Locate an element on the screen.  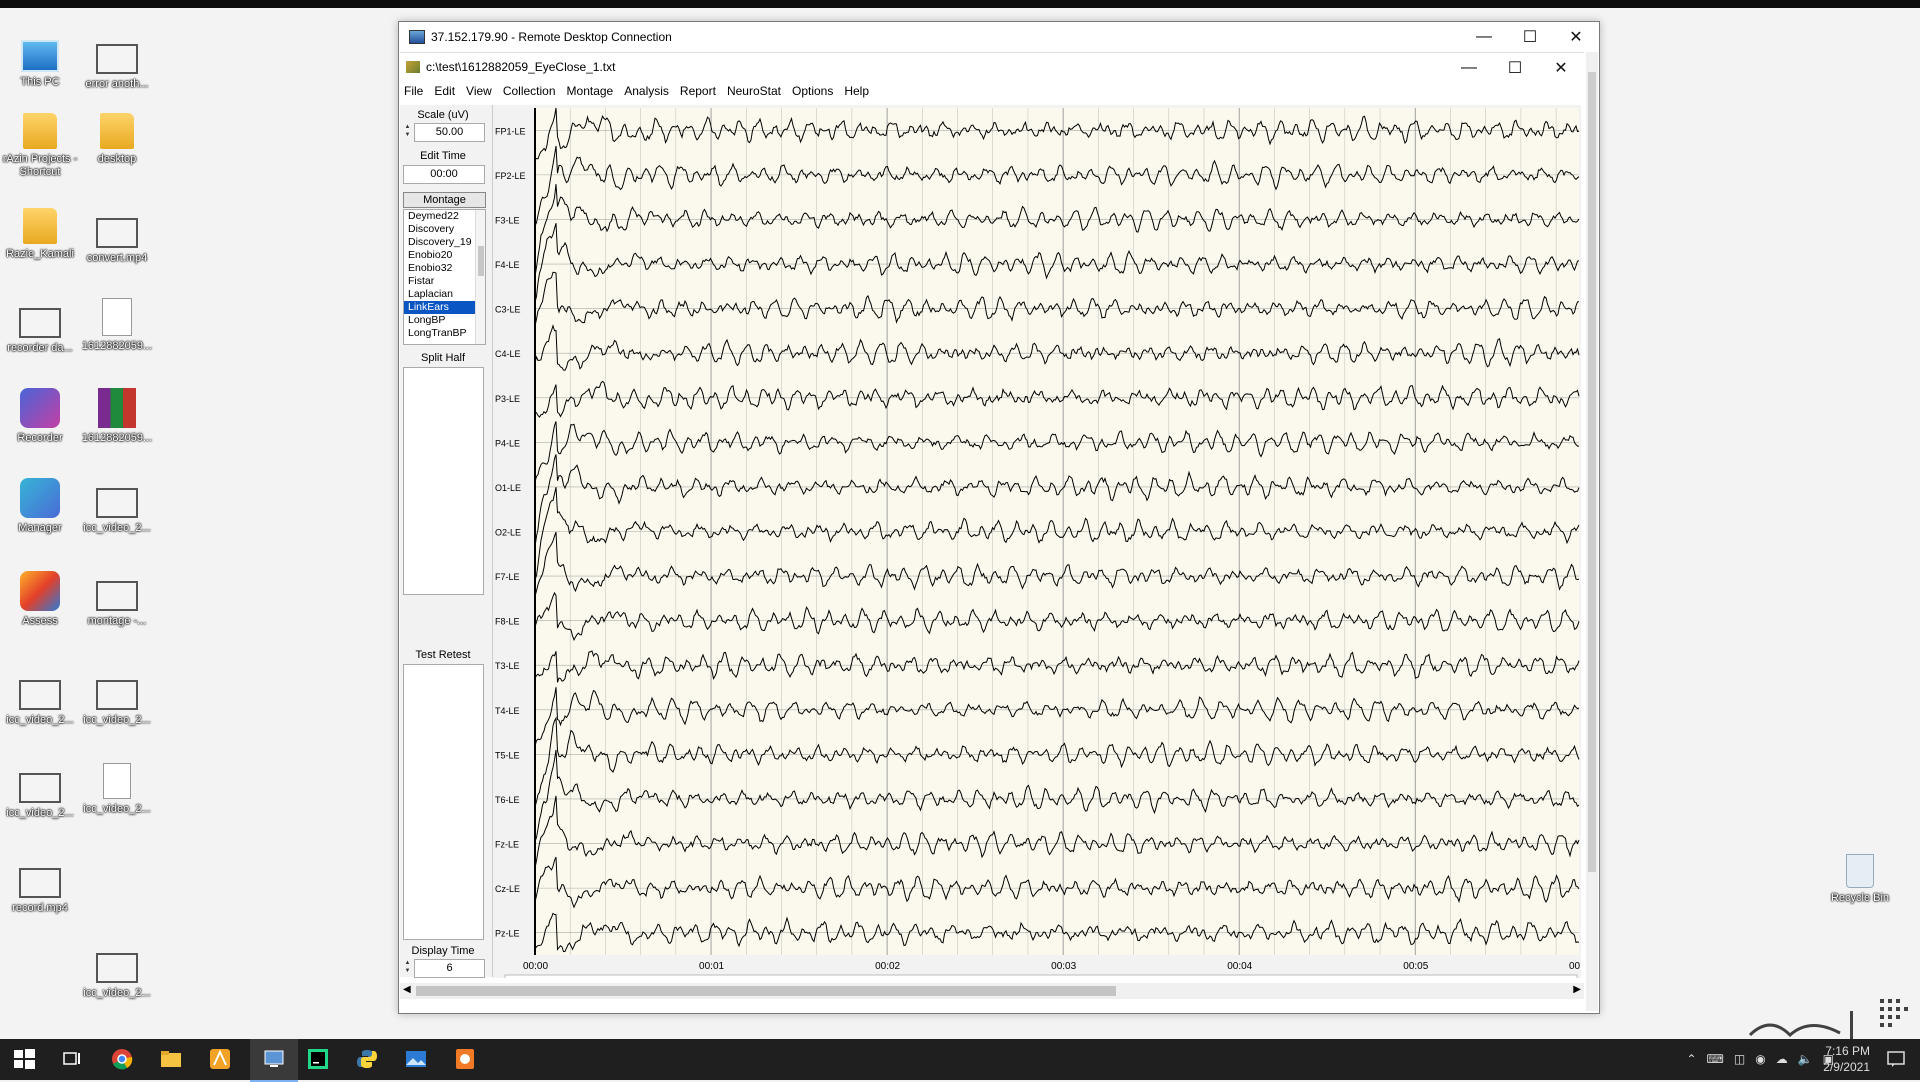
desktop-icon: desktop is located at coordinates (117, 139).